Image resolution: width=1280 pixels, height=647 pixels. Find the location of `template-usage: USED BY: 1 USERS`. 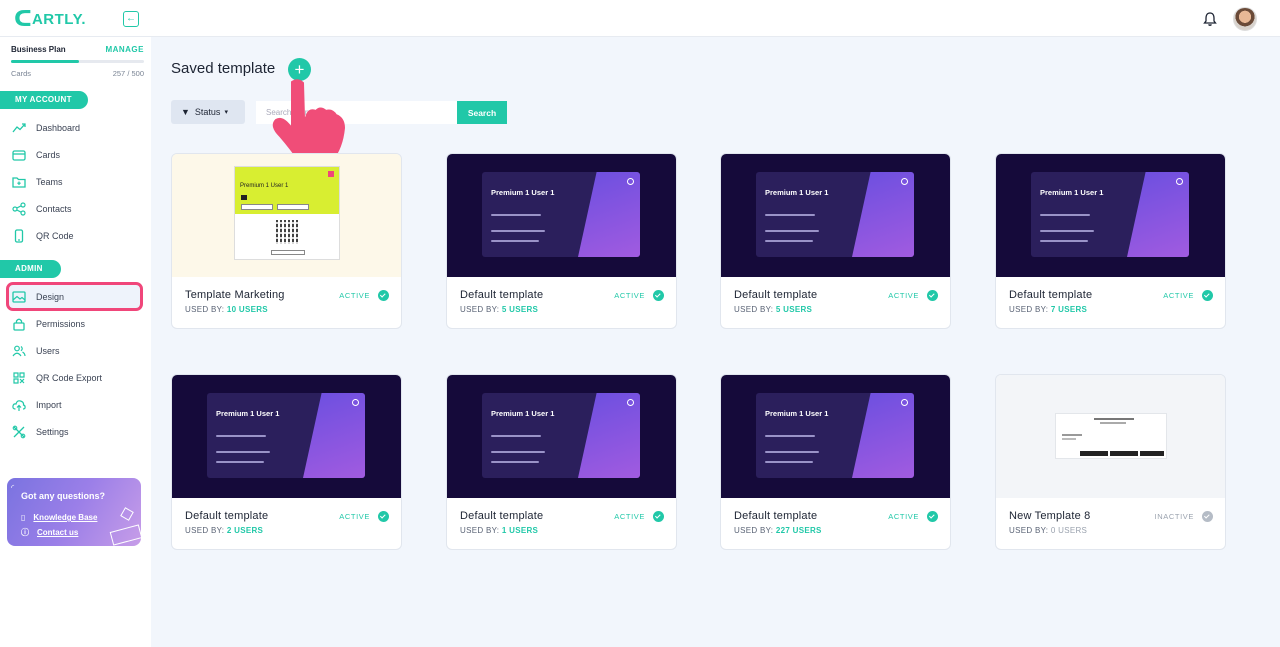

template-usage: USED BY: 1 USERS is located at coordinates (499, 530).